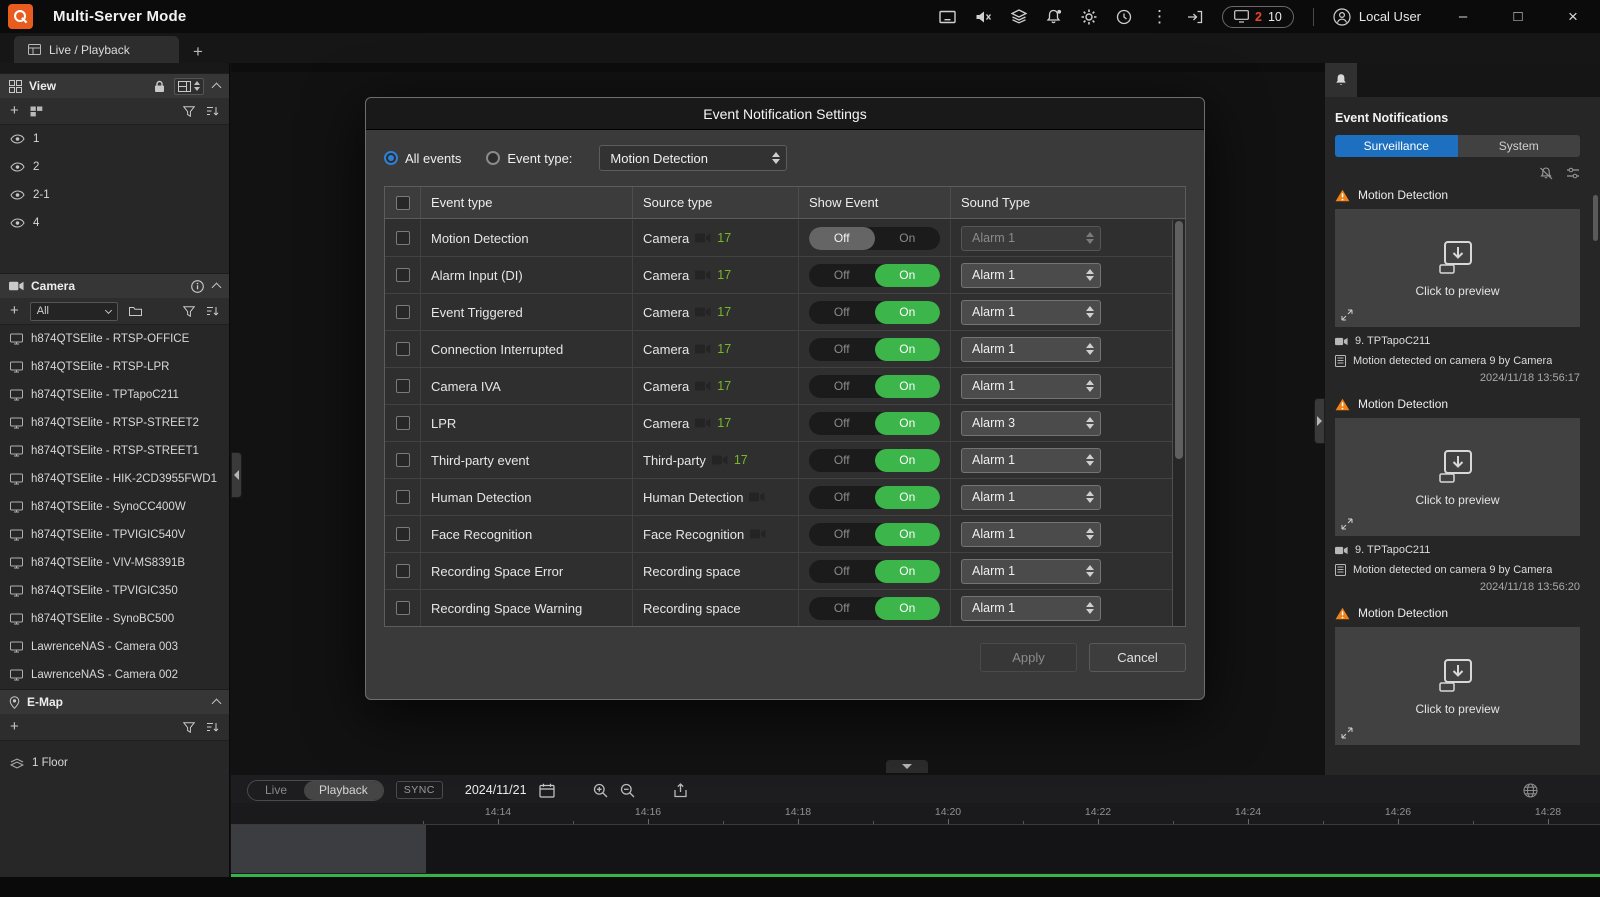 The height and width of the screenshot is (897, 1600). I want to click on layout-selector, so click(189, 86).